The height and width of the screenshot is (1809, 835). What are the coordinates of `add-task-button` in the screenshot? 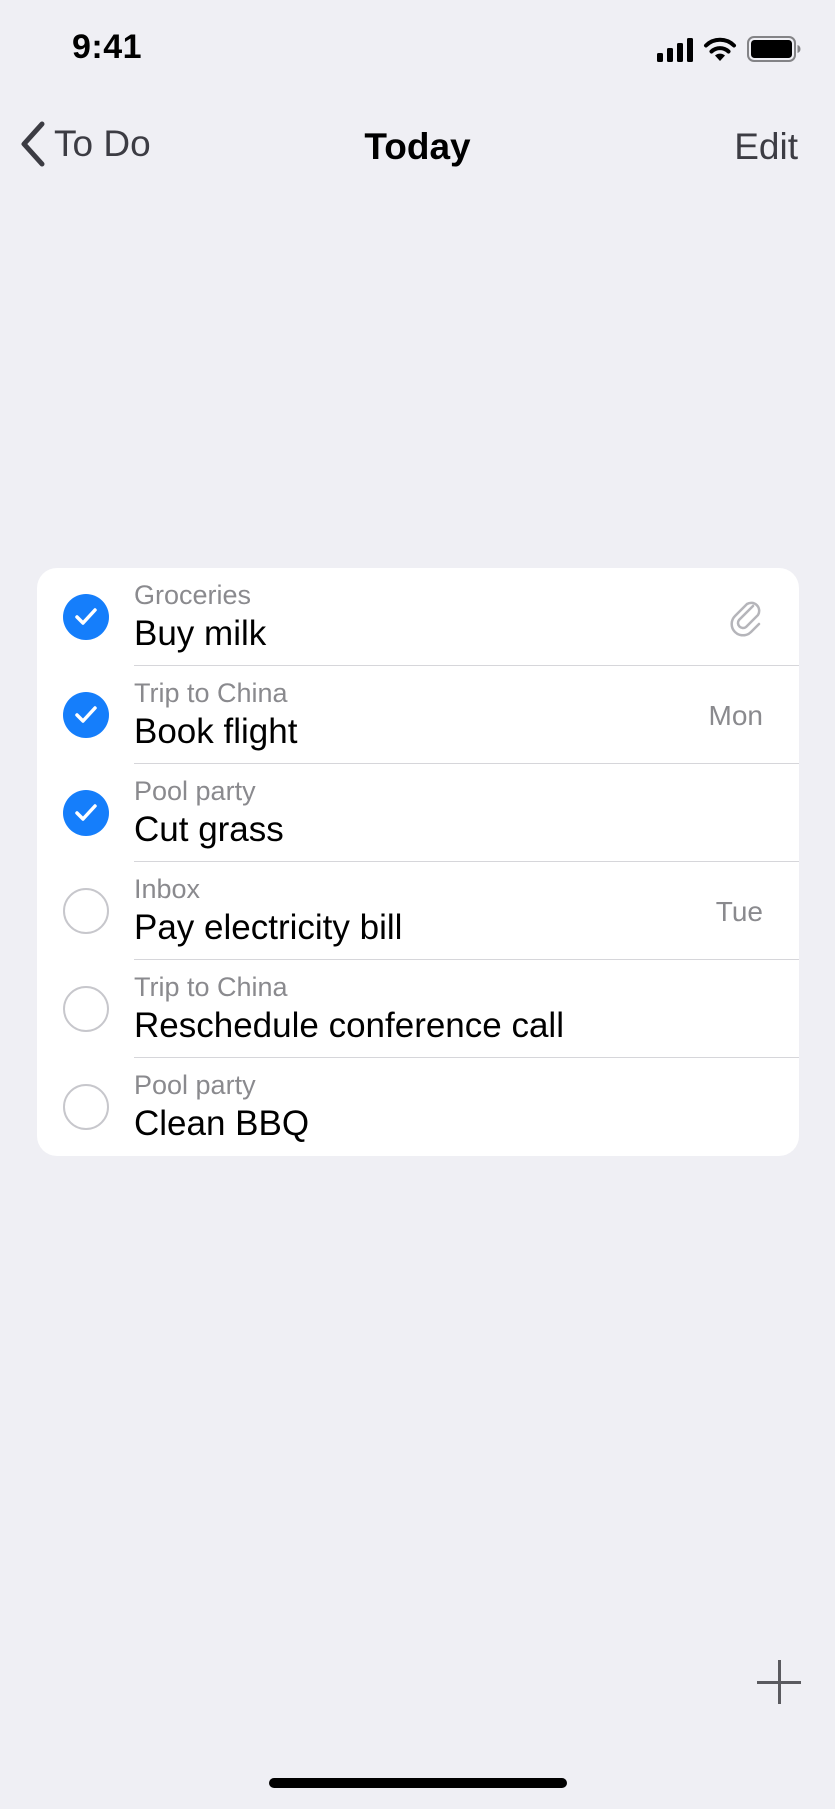 It's located at (779, 1682).